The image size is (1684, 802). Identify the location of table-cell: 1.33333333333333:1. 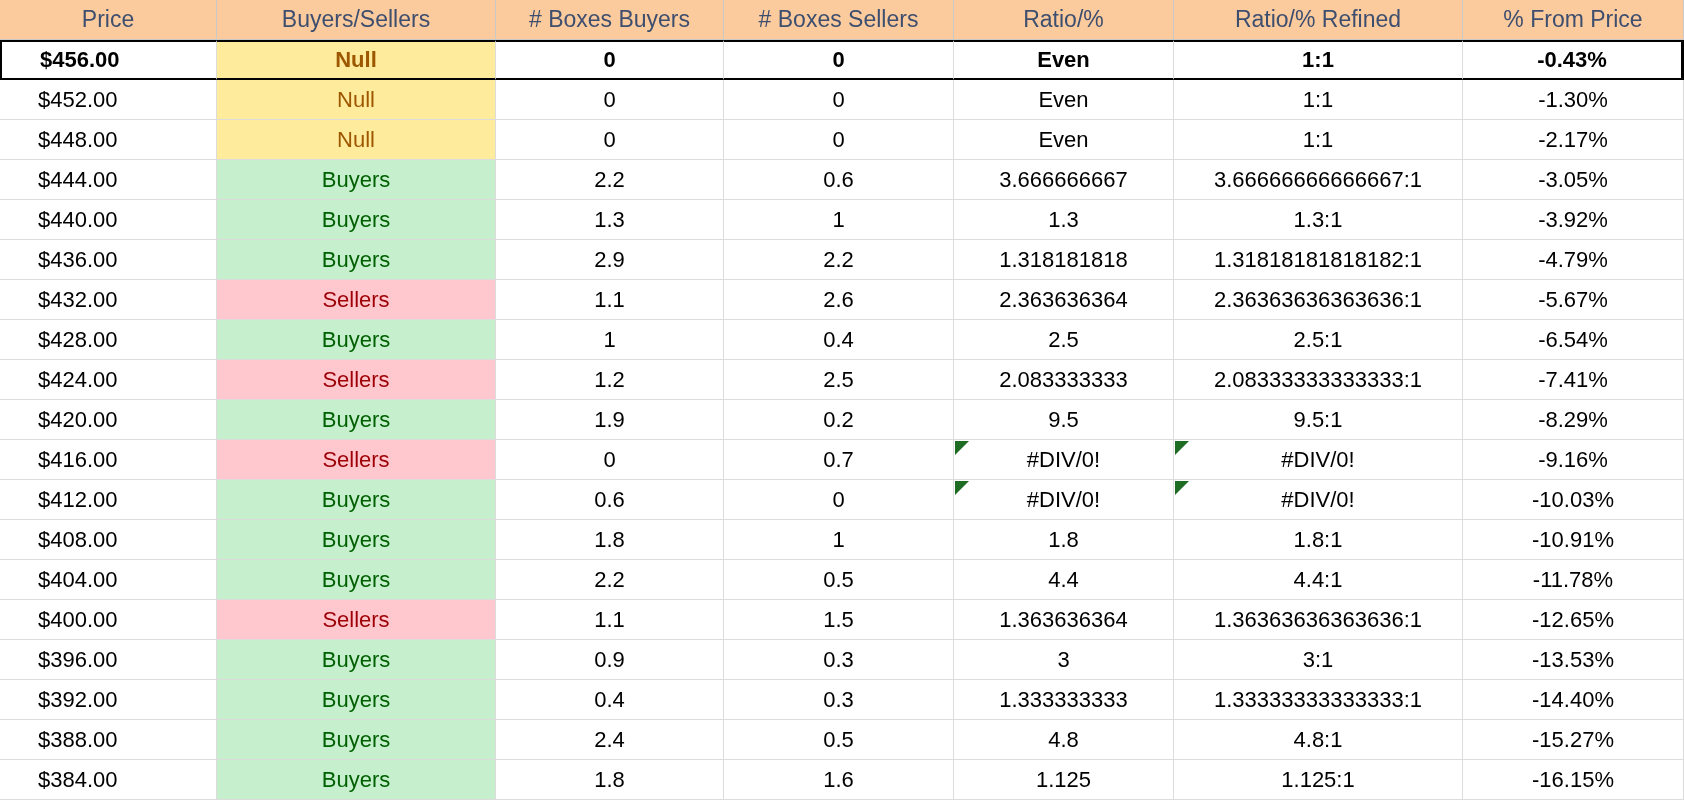
(1318, 699).